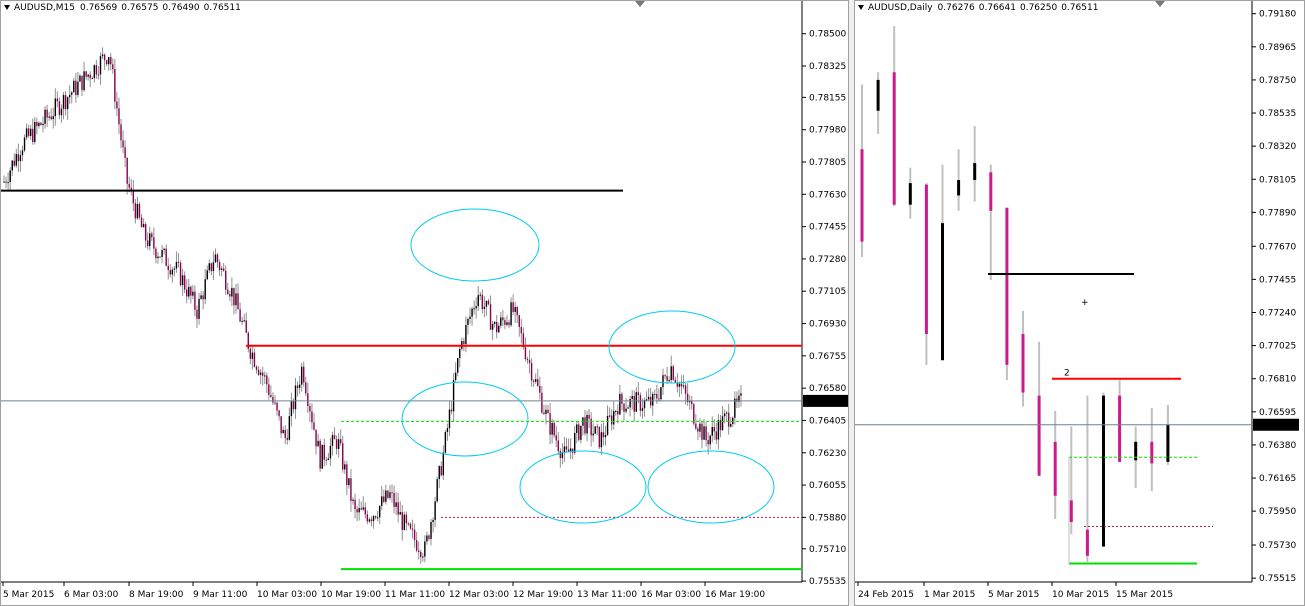 This screenshot has height=606, width=1305. What do you see at coordinates (1080, 595) in the screenshot?
I see `time-tick-label: 10 Mar 2015` at bounding box center [1080, 595].